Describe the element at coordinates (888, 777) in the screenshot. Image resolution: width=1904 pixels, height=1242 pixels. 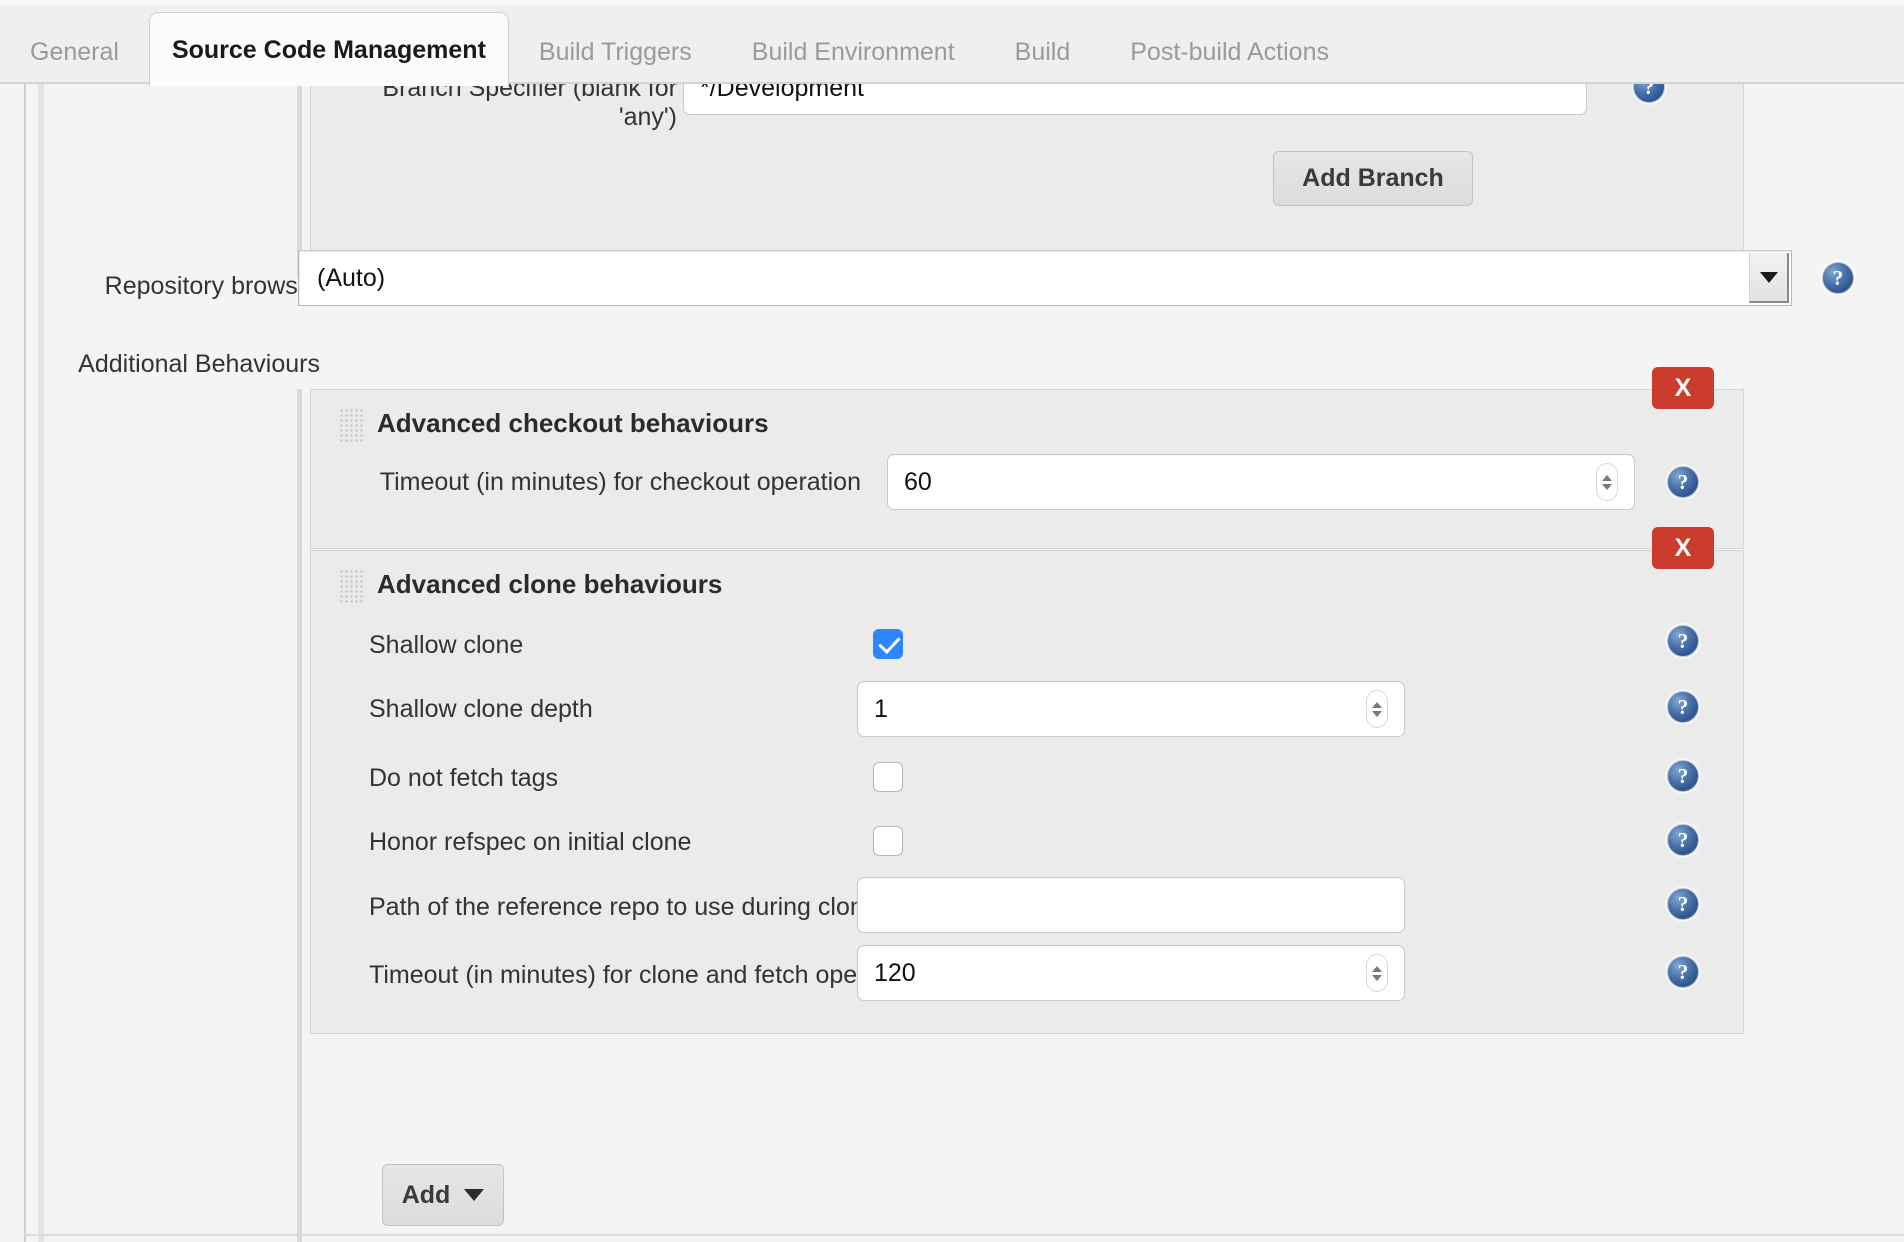
I see `do-not-fetch-tags-checkbox` at that location.